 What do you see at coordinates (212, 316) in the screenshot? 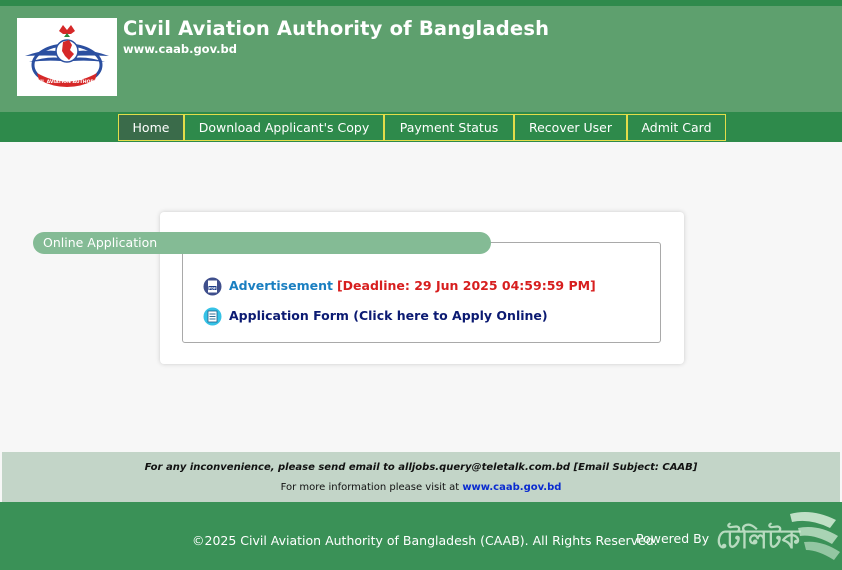
I see `form-icon` at bounding box center [212, 316].